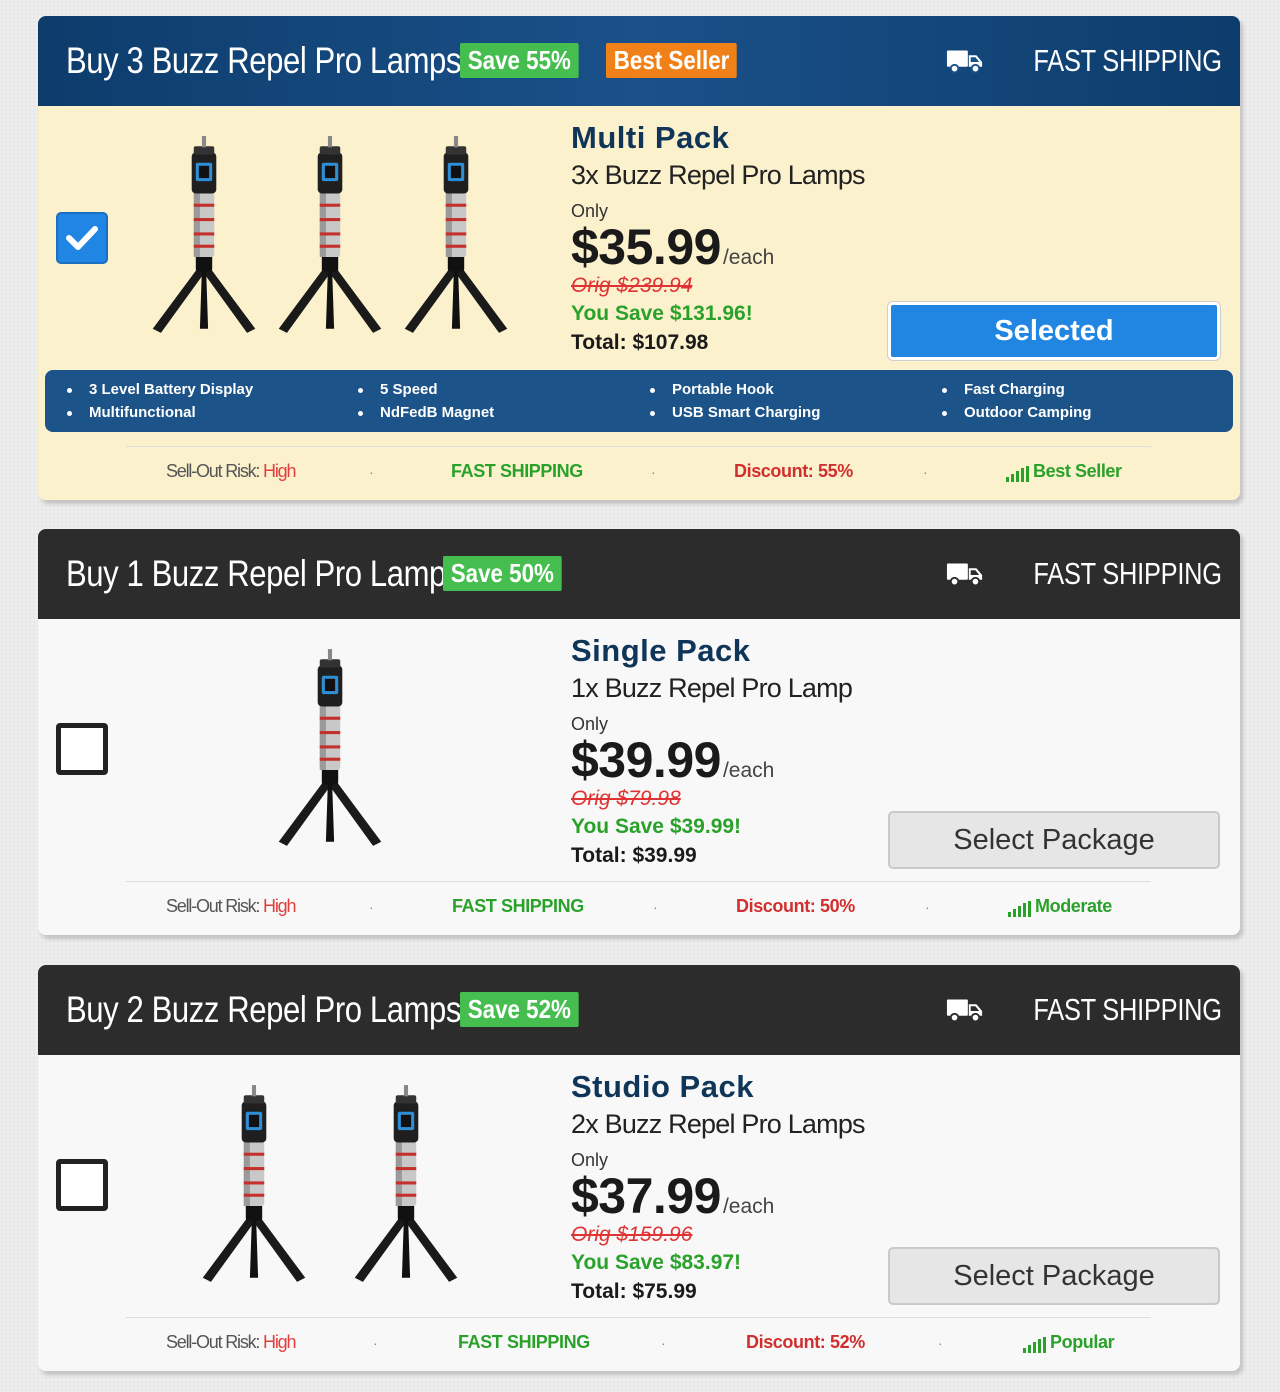 The image size is (1280, 1392). What do you see at coordinates (1069, 1342) in the screenshot?
I see `stat-popularity: Popular` at bounding box center [1069, 1342].